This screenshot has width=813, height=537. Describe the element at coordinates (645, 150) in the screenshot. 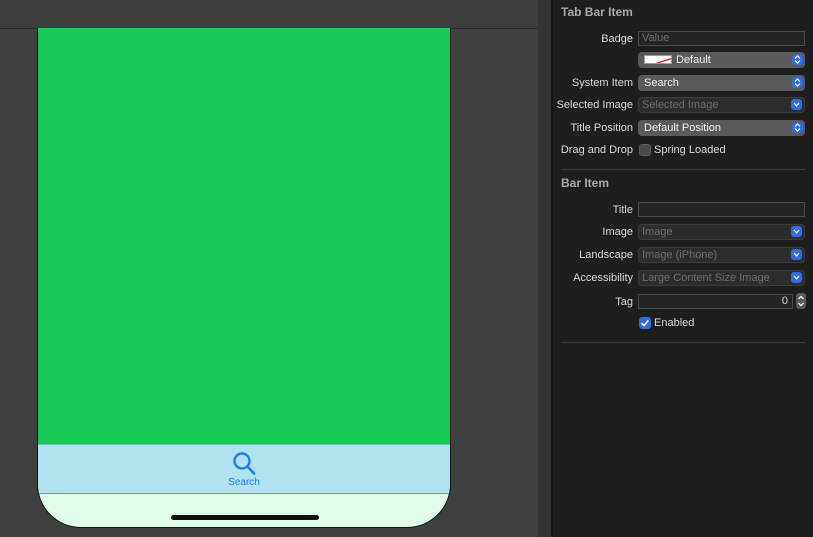

I see `spring-loaded-checkbox` at that location.